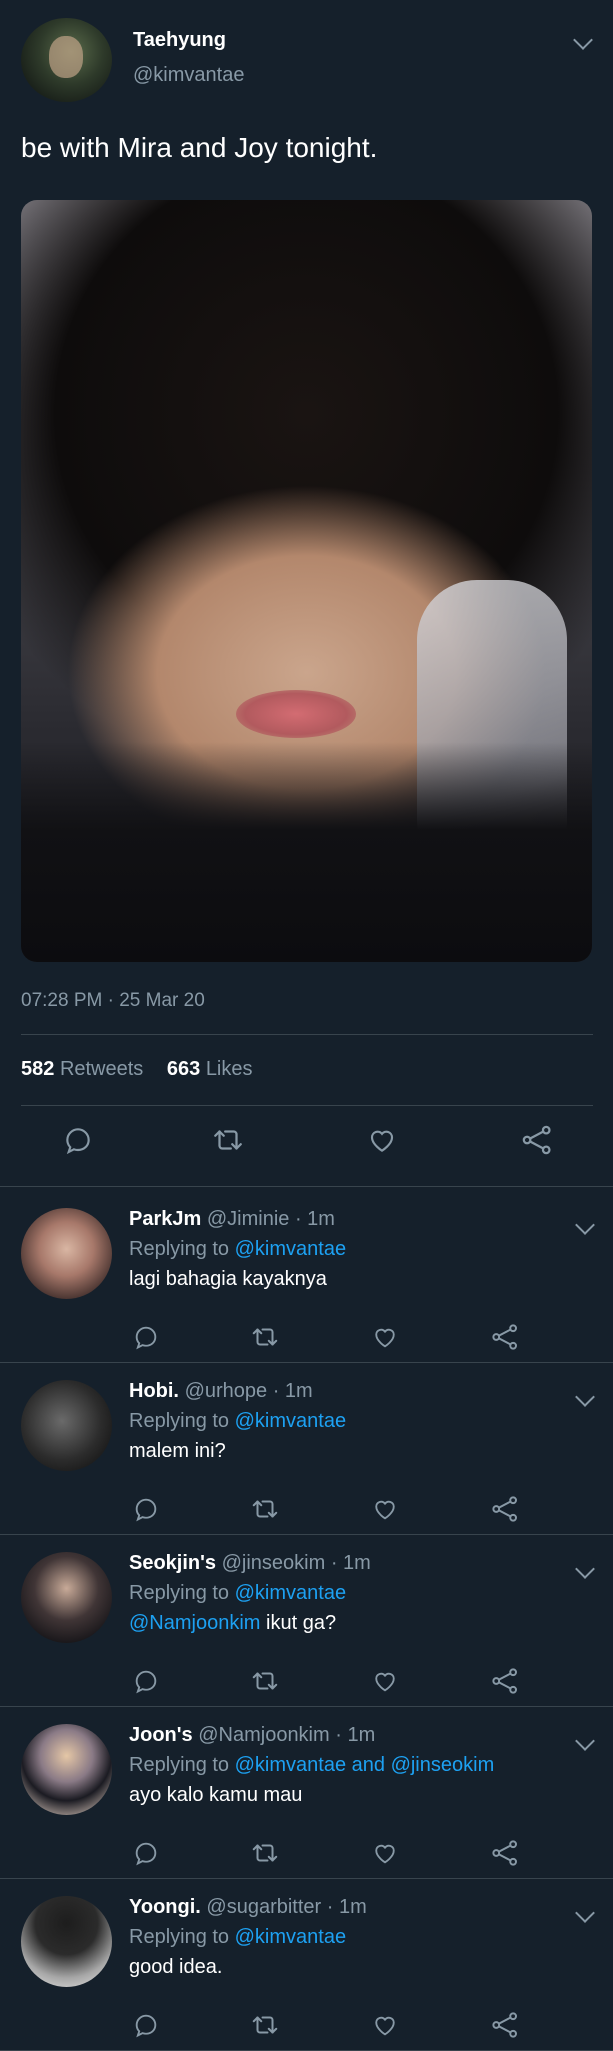 This screenshot has height=2051, width=613. Describe the element at coordinates (37, 1069) in the screenshot. I see `retweets-count: 582` at that location.